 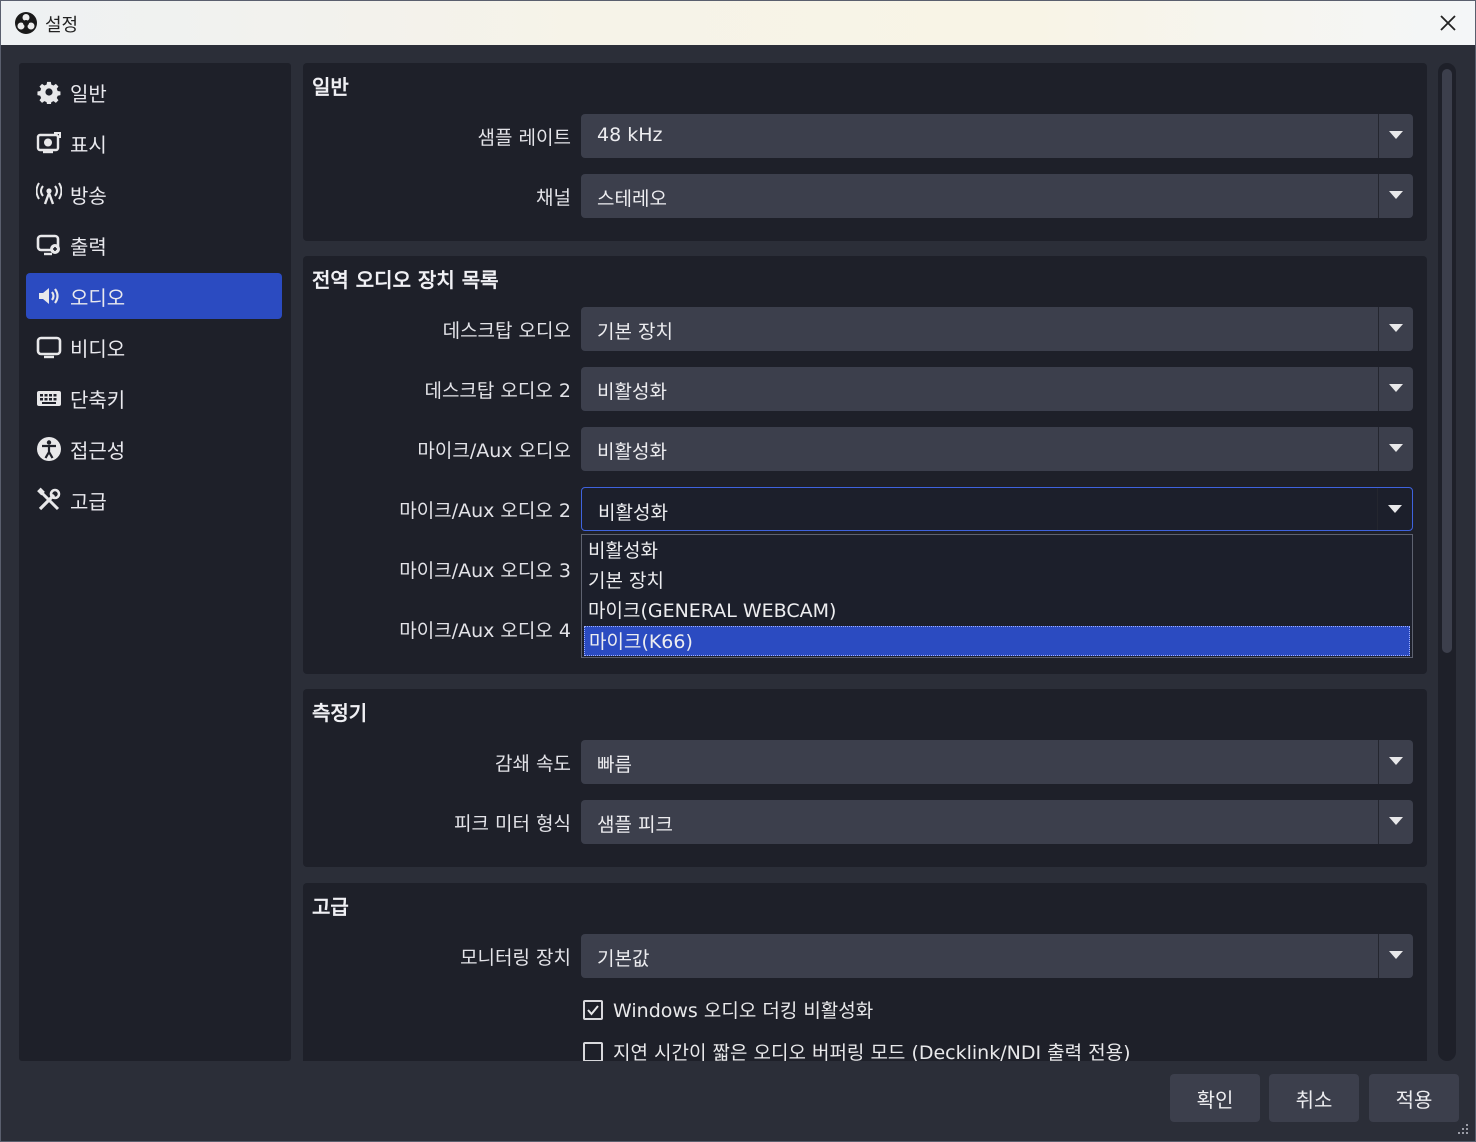 What do you see at coordinates (1314, 1098) in the screenshot?
I see `cancel-button: 취소` at bounding box center [1314, 1098].